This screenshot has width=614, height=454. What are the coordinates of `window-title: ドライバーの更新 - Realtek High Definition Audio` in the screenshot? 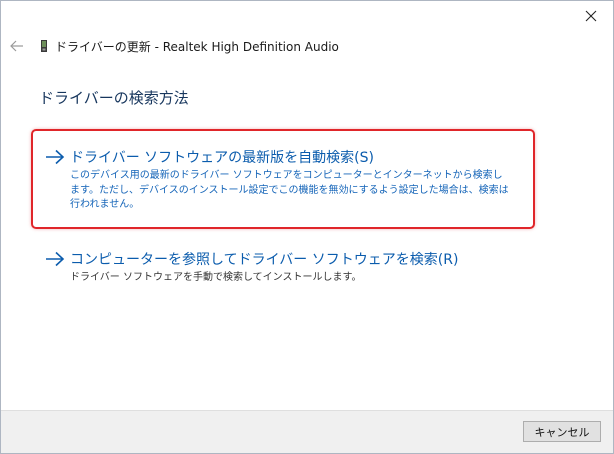 It's located at (197, 47).